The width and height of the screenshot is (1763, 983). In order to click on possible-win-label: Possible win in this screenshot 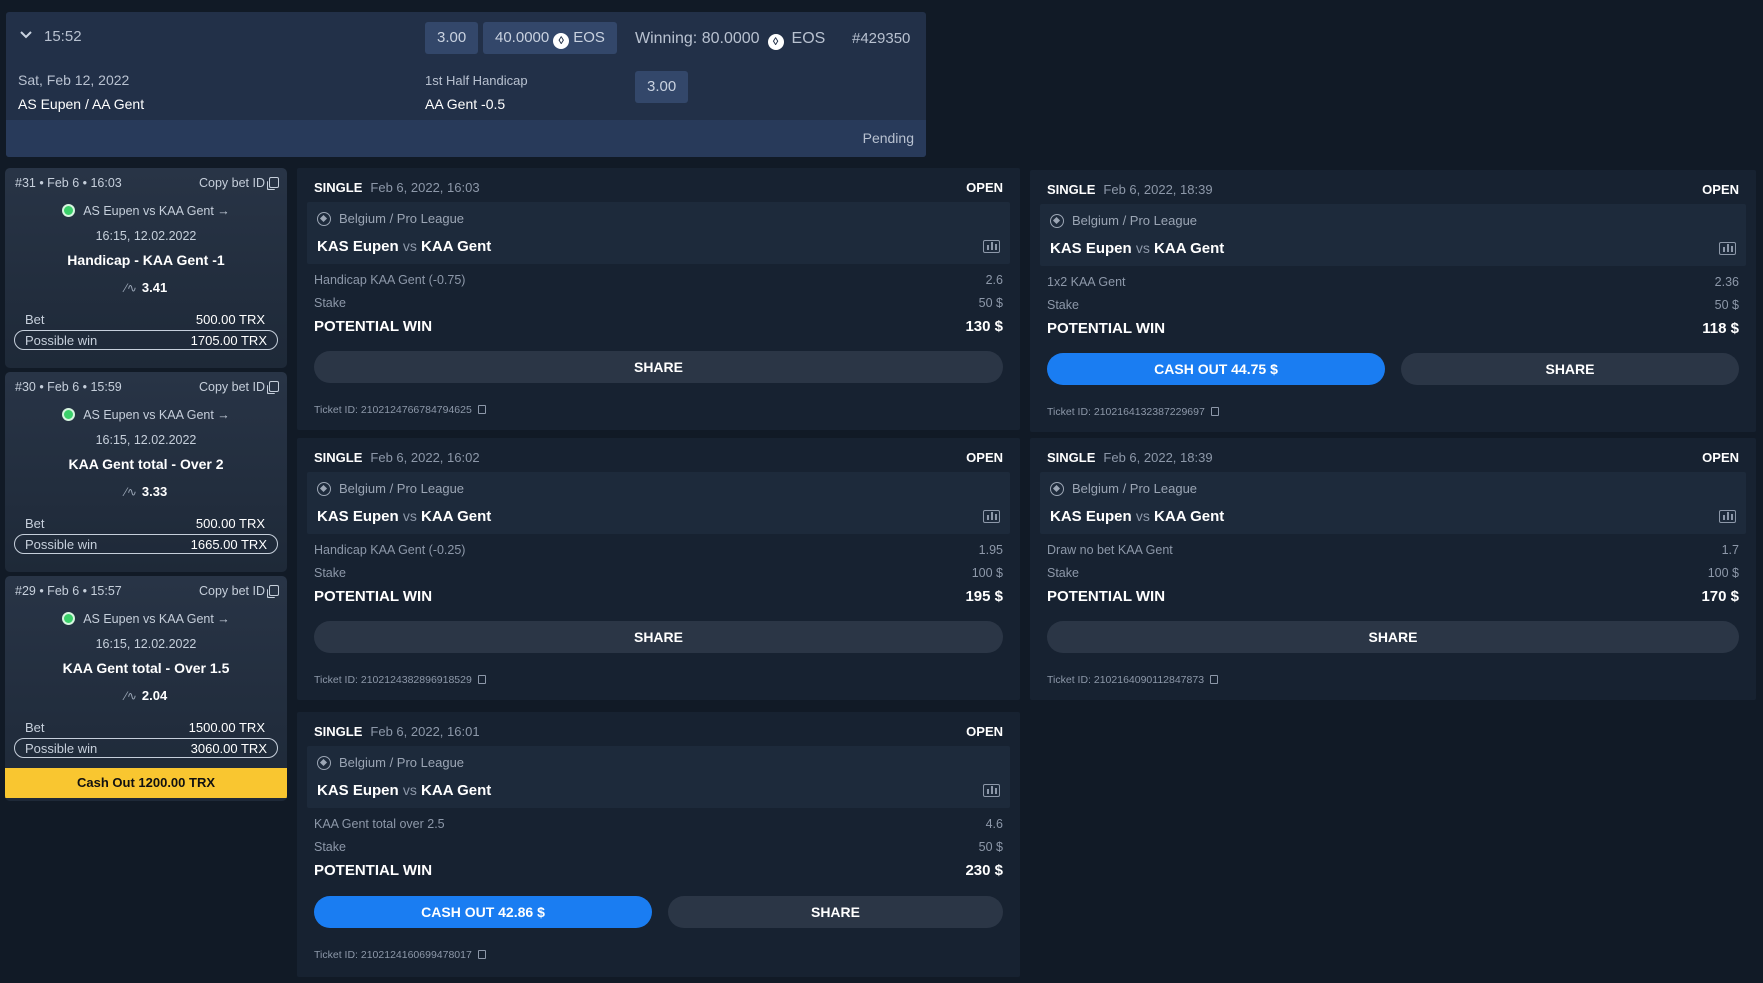, I will do `click(61, 340)`.